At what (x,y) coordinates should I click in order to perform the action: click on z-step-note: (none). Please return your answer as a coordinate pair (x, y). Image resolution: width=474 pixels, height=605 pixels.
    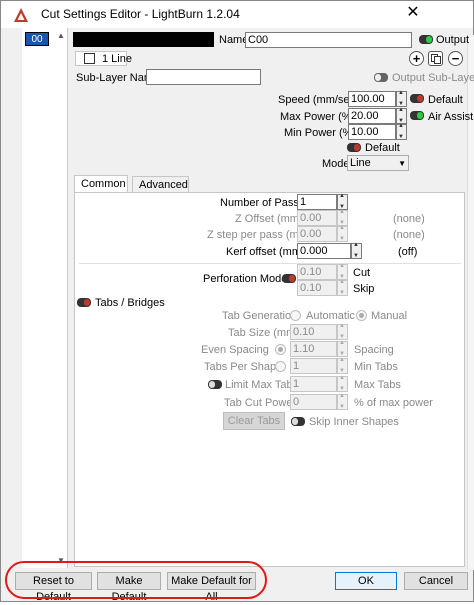
    Looking at the image, I should click on (409, 235).